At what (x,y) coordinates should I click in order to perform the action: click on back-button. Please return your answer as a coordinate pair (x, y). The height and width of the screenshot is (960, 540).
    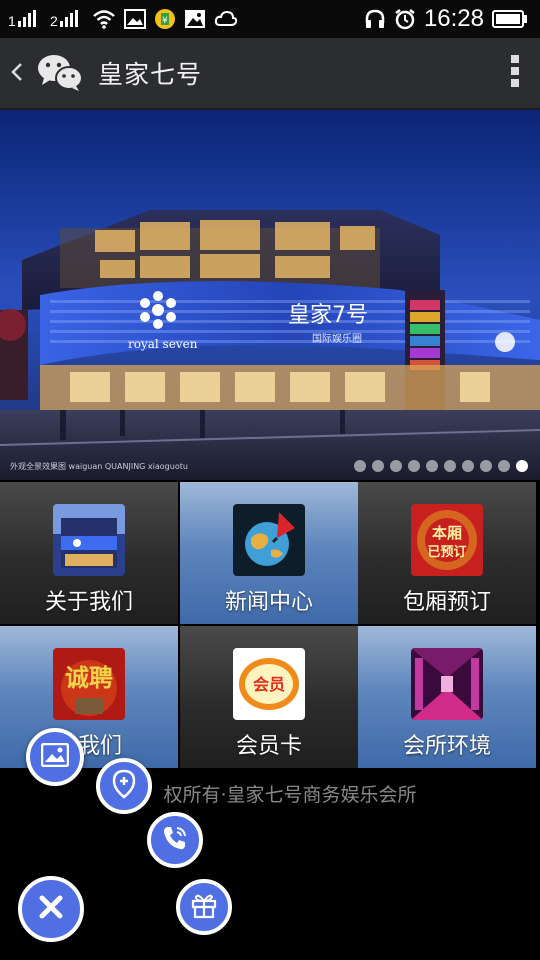
    Looking at the image, I should click on (17, 73).